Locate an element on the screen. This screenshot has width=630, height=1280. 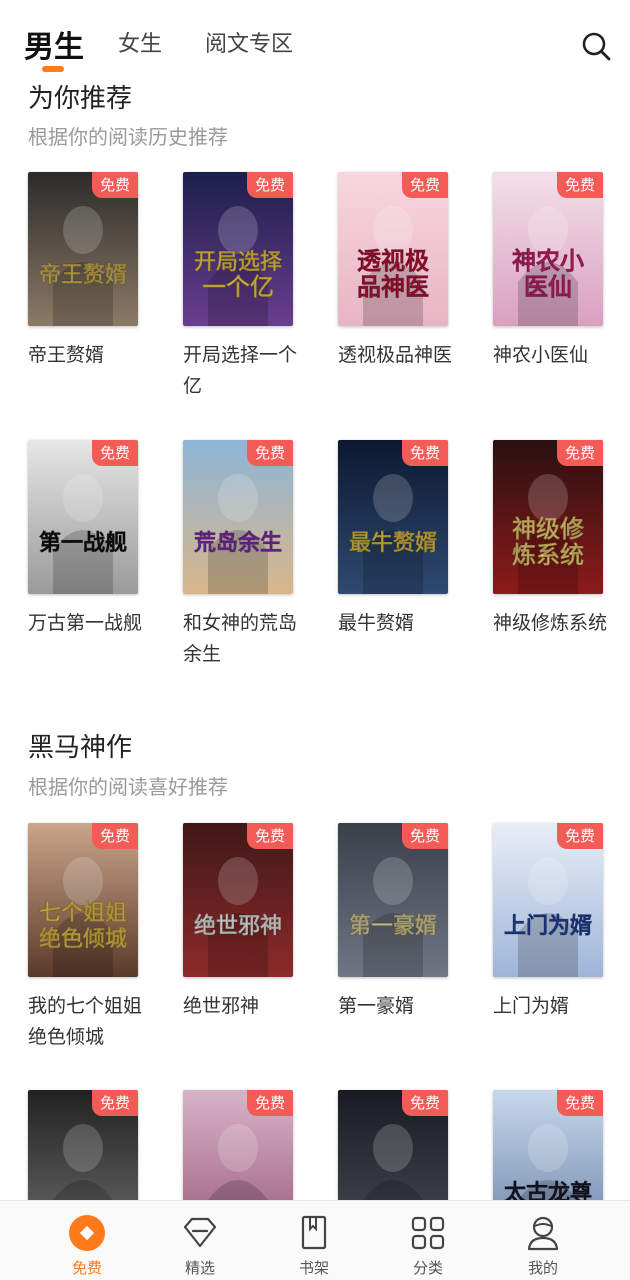
book-card: 荒岛余生 免费 和女神的荒岛余生 is located at coordinates (240, 555).